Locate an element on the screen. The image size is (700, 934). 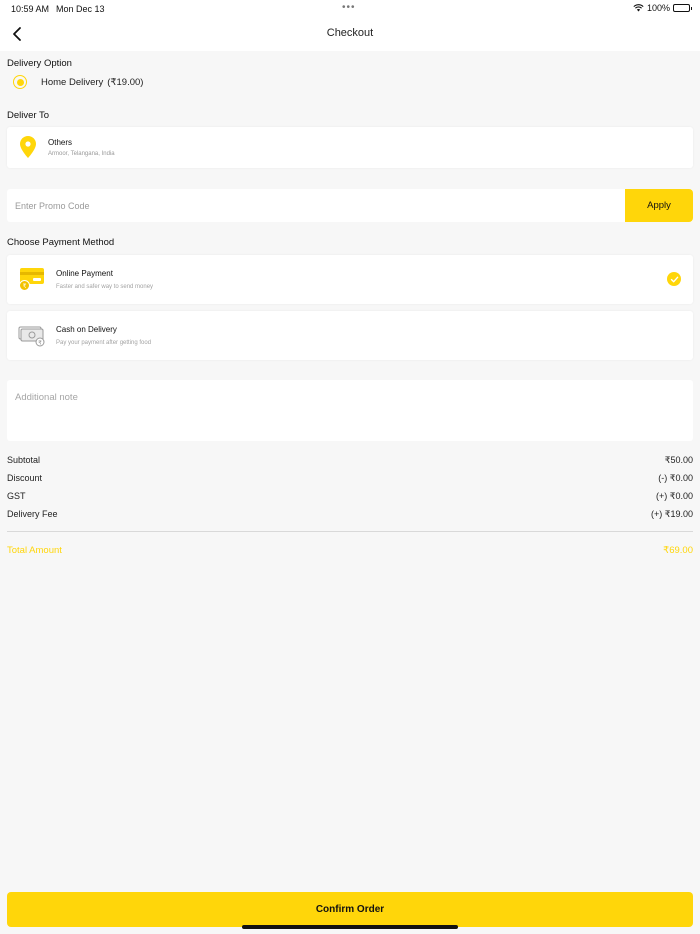
deliver-to-heading: Deliver To is located at coordinates (28, 115).